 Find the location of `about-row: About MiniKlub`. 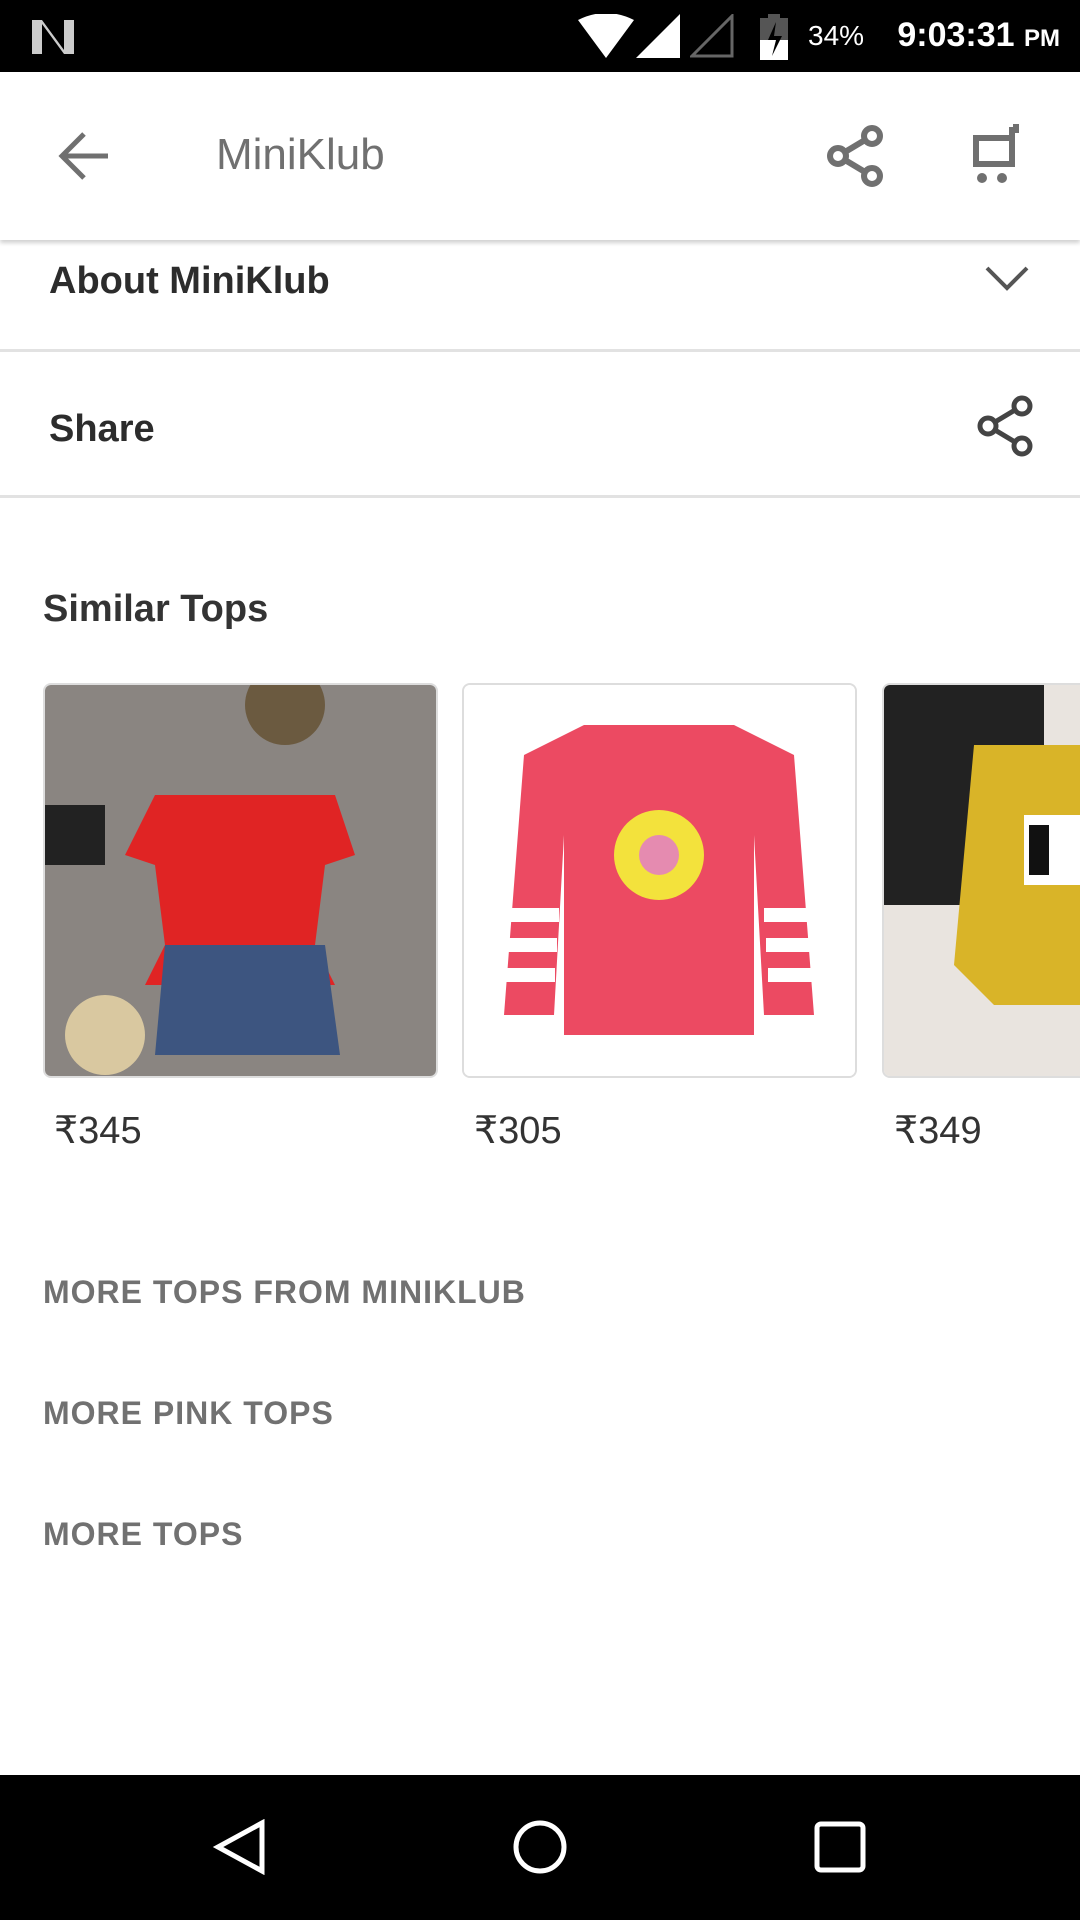

about-row: About MiniKlub is located at coordinates (540, 296).